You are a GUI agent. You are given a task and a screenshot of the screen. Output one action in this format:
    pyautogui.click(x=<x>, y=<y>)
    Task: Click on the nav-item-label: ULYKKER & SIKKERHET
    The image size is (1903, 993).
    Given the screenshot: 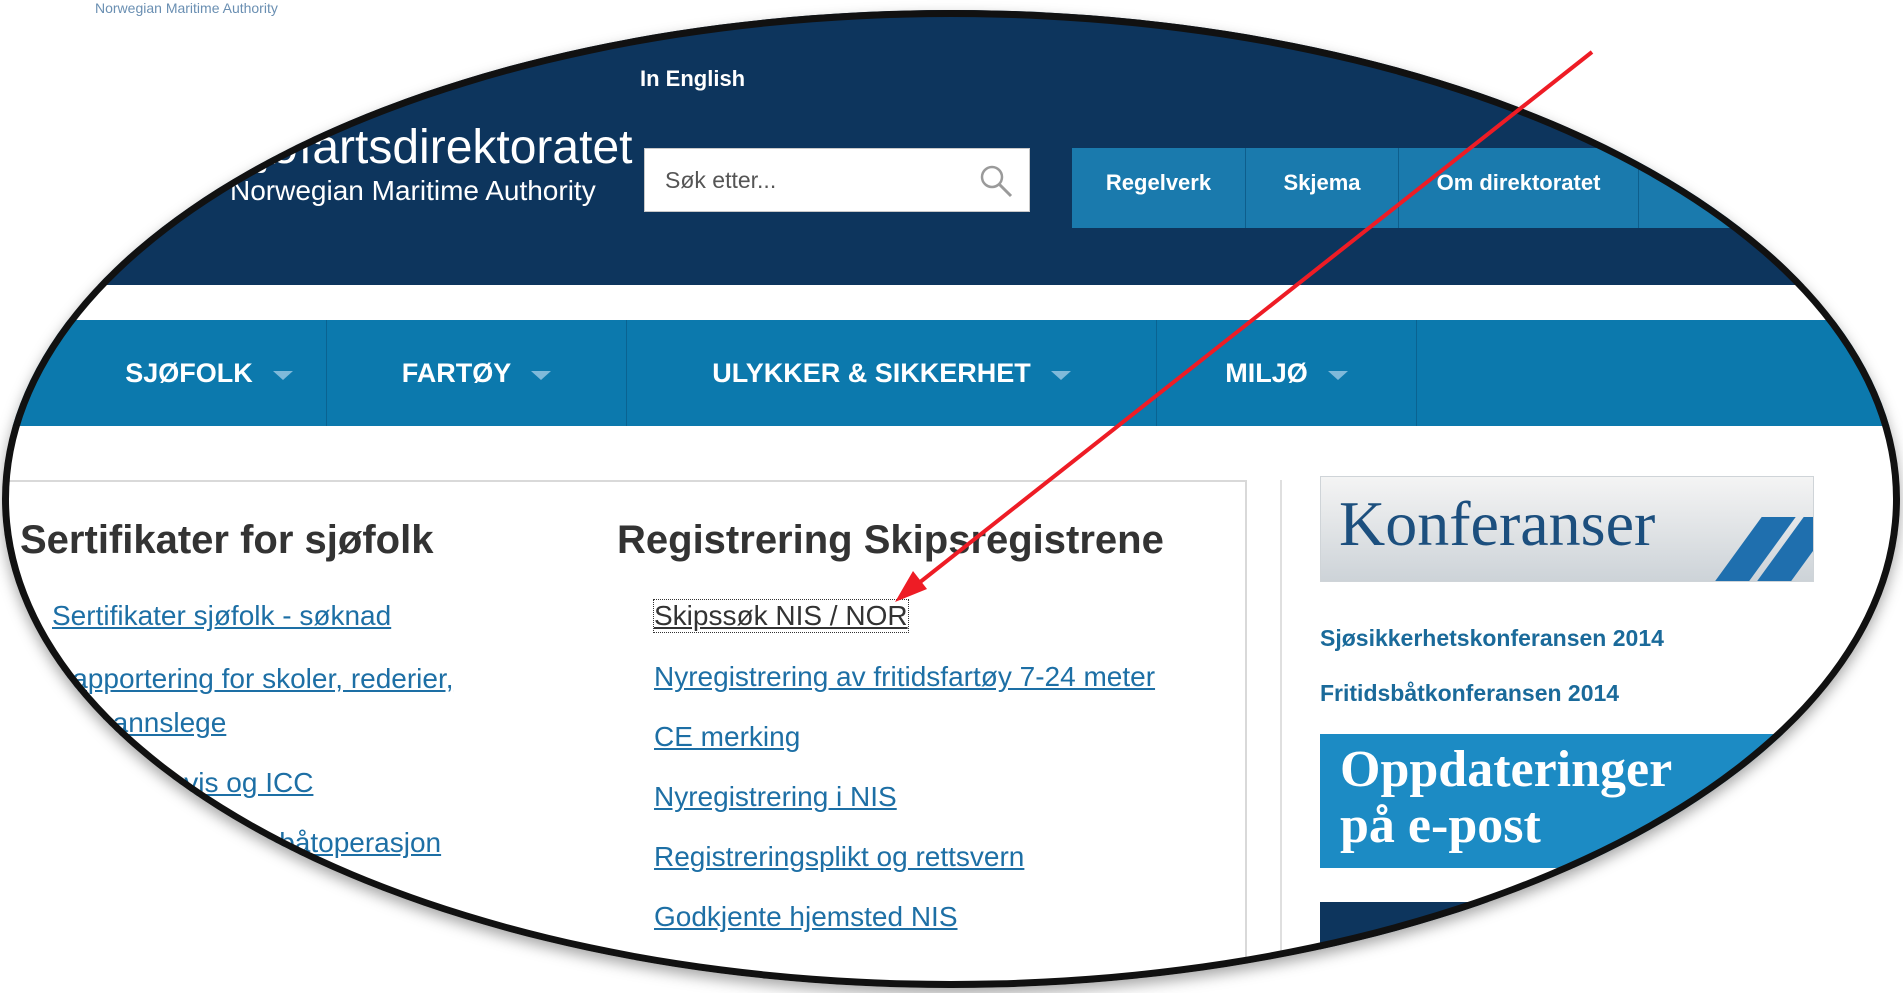 What is the action you would take?
    pyautogui.click(x=871, y=372)
    